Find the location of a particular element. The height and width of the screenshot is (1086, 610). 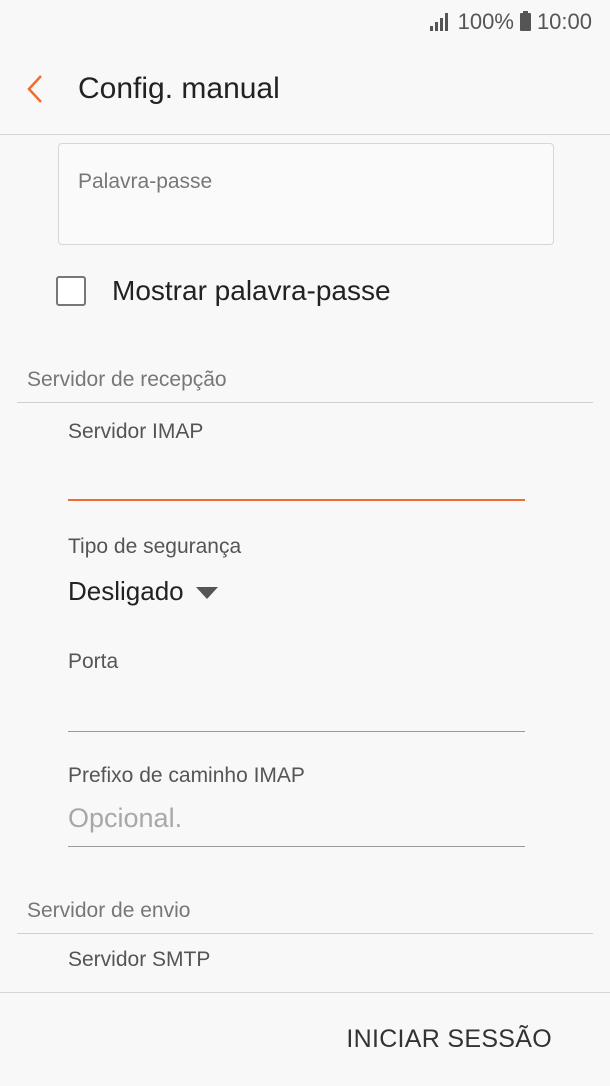

bottom-bar: INICIAR SESSÃO is located at coordinates (305, 1039).